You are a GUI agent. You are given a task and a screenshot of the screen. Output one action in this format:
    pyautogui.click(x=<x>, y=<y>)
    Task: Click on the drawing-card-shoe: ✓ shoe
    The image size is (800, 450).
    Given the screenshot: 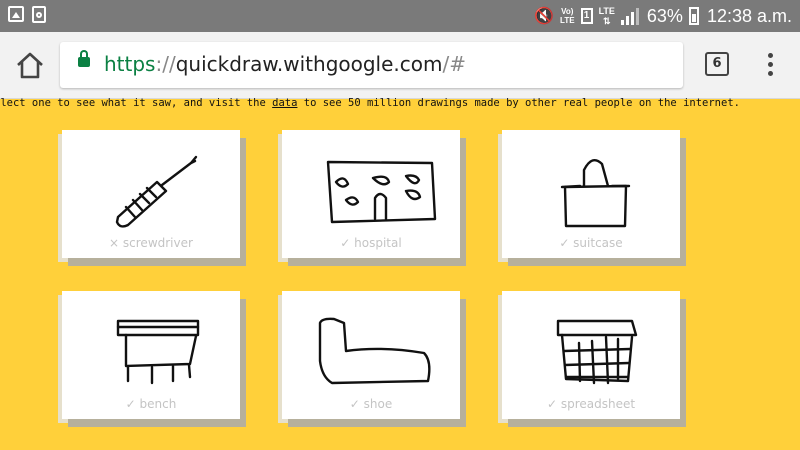 What is the action you would take?
    pyautogui.click(x=371, y=355)
    